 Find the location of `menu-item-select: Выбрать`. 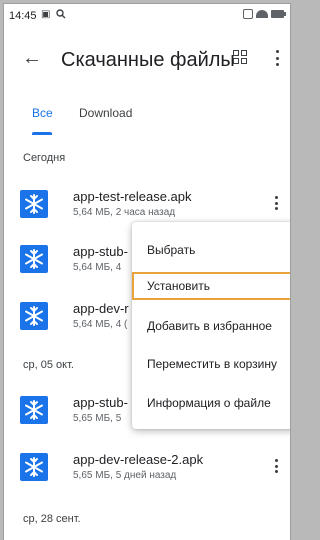

menu-item-select: Выбрать is located at coordinates (211, 250).